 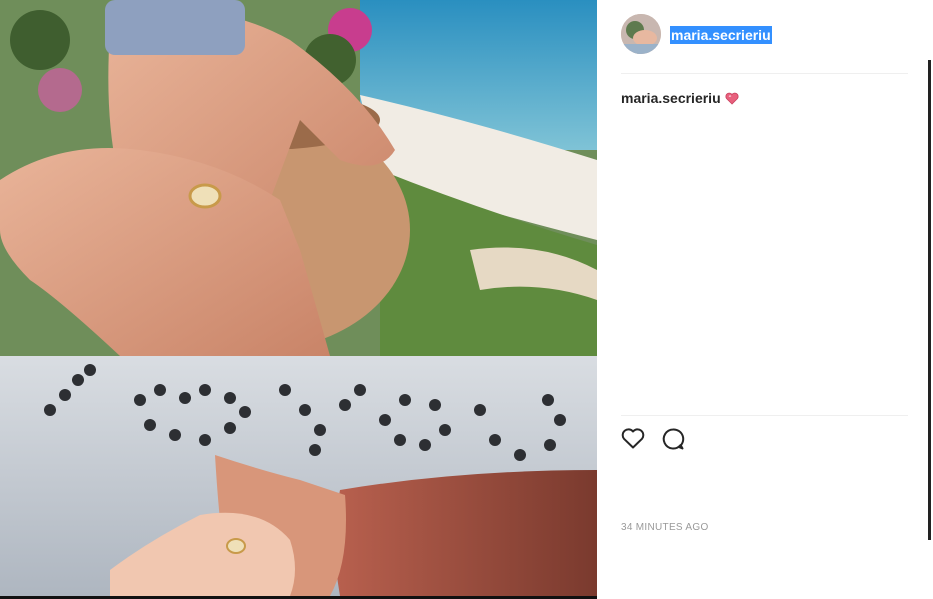 What do you see at coordinates (764, 73) in the screenshot?
I see `header-divider` at bounding box center [764, 73].